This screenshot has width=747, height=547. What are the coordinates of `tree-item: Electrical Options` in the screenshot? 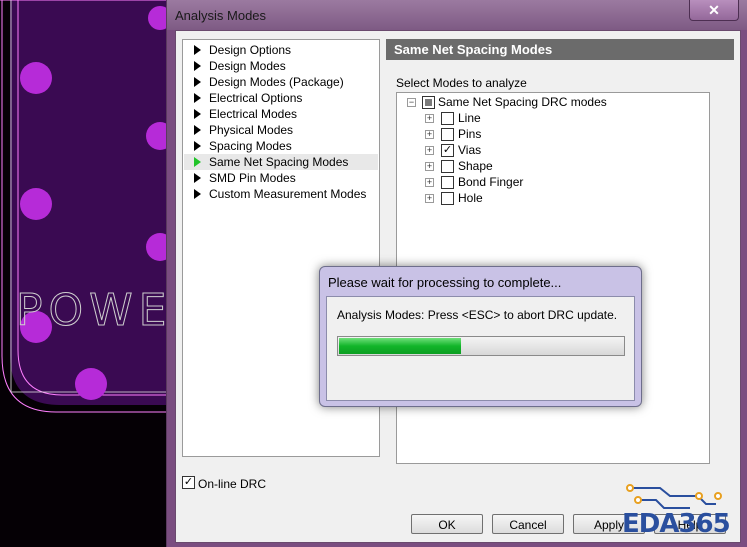 It's located at (281, 98).